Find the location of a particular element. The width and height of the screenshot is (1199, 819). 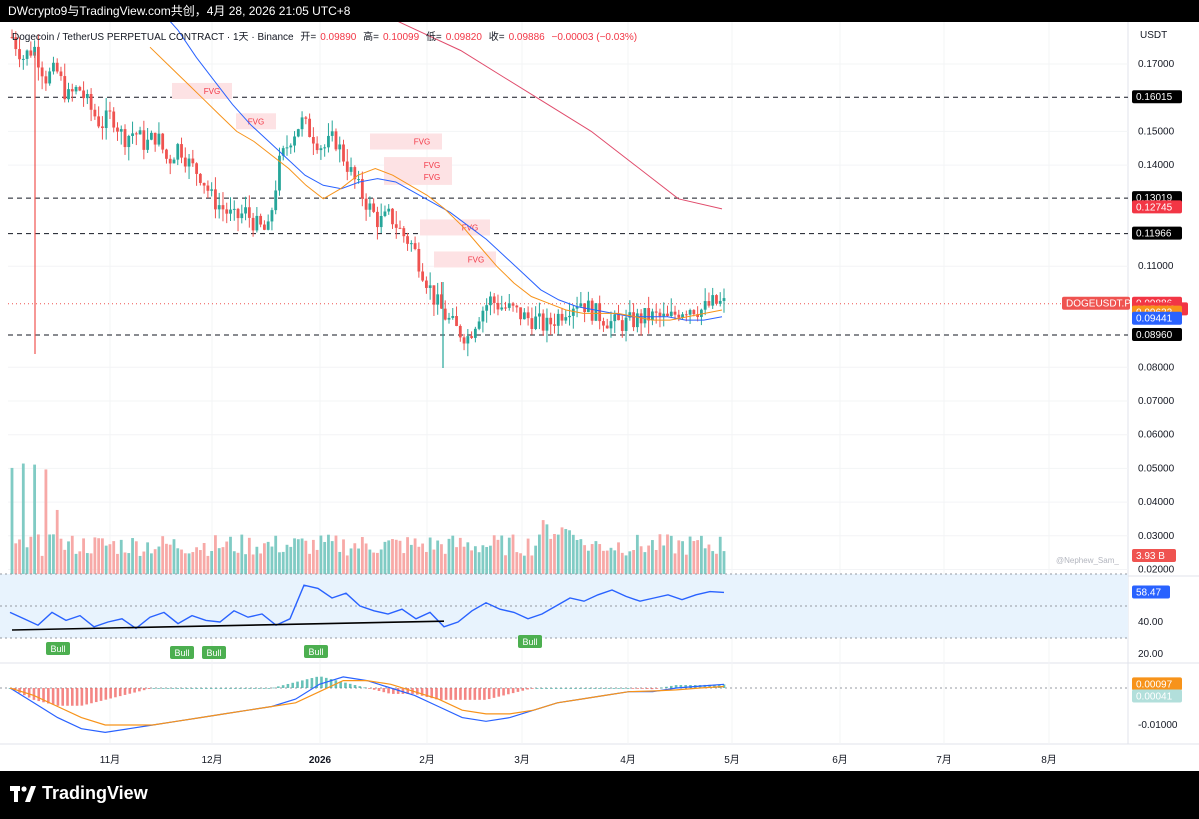

fvg-label: FVG is located at coordinates (212, 91).